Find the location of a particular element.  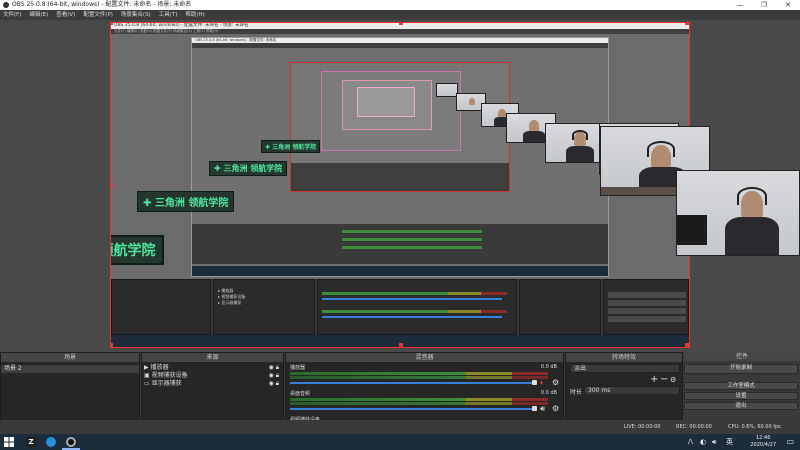

logo-overlay-large: ✚ 三角洲 领航学院 is located at coordinates (186, 201).